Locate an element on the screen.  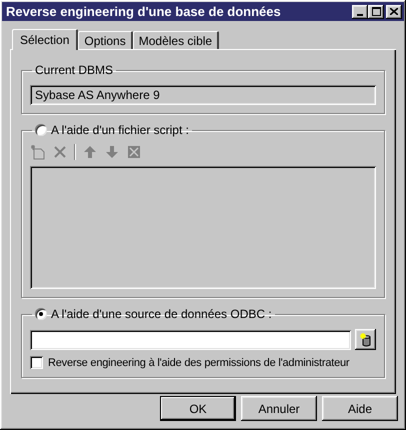
tab: Sélection is located at coordinates (45, 39).